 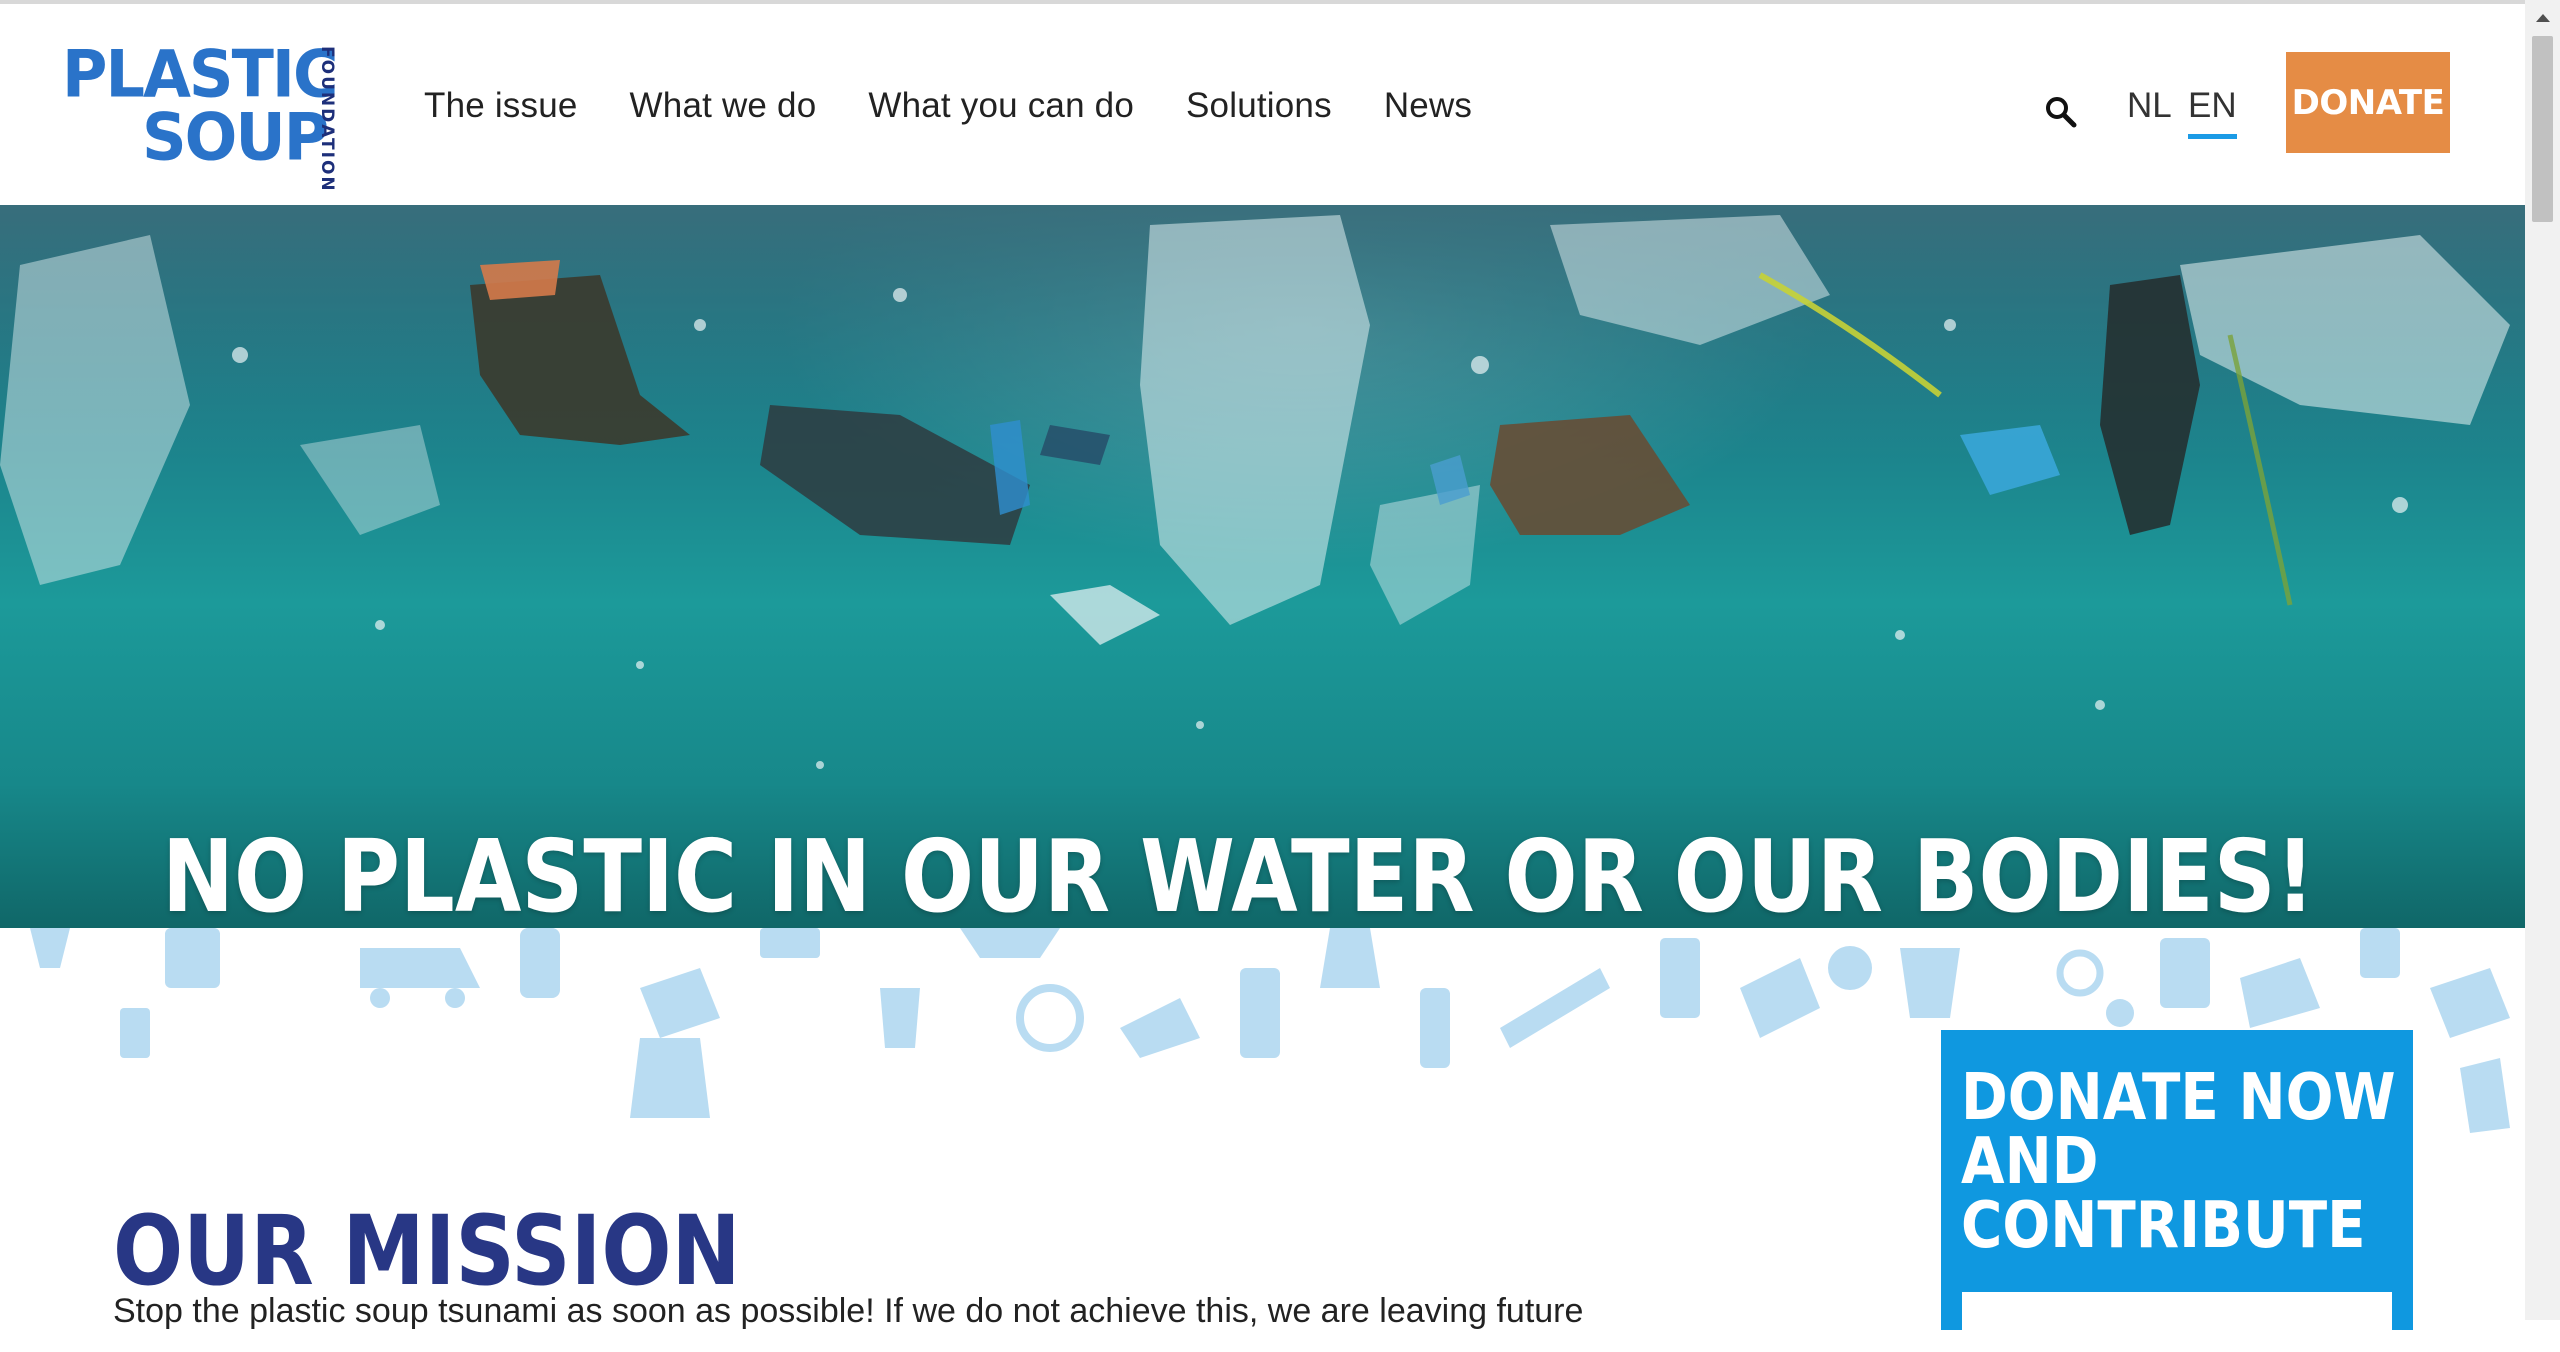 I want to click on logo-wordmark: PLASTIC SOUP, so click(x=200, y=105).